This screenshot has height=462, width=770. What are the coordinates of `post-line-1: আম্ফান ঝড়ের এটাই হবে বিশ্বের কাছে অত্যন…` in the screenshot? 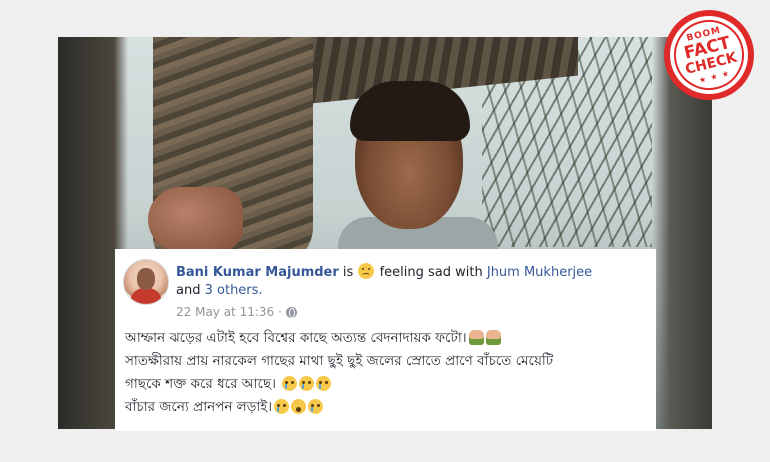 It's located at (387, 338).